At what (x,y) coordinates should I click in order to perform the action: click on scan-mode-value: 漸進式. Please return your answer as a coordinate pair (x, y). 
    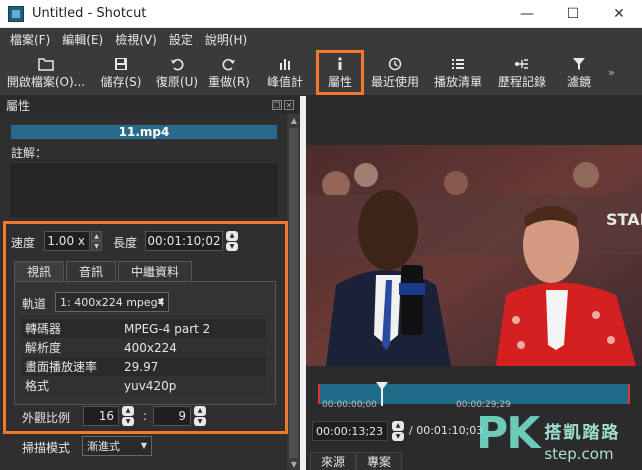
    Looking at the image, I should click on (103, 446).